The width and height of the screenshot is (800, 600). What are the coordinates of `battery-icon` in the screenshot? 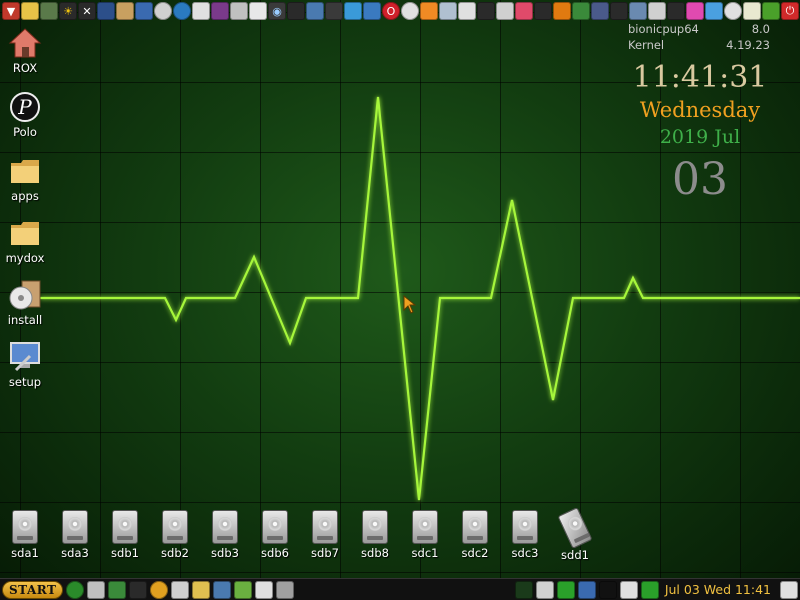 It's located at (565, 589).